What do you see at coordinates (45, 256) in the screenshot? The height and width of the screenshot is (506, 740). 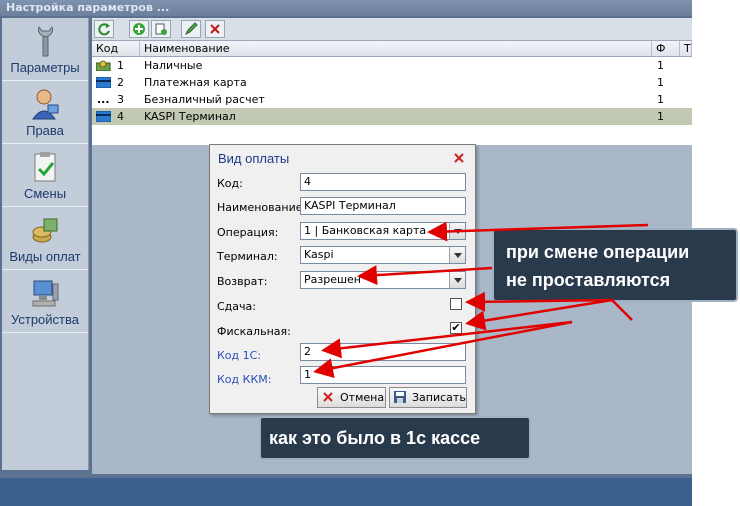 I see `sidebar-item-label: Виды оплат` at bounding box center [45, 256].